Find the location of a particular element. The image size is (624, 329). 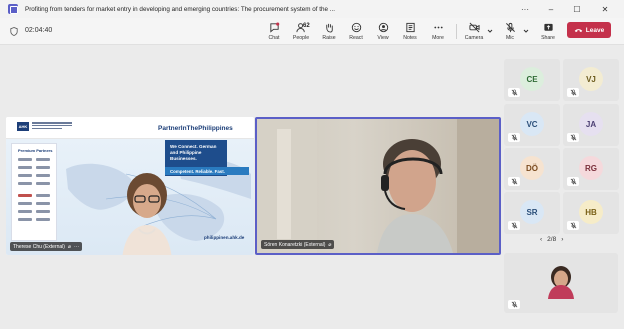

share-label: Share is located at coordinates (548, 38).